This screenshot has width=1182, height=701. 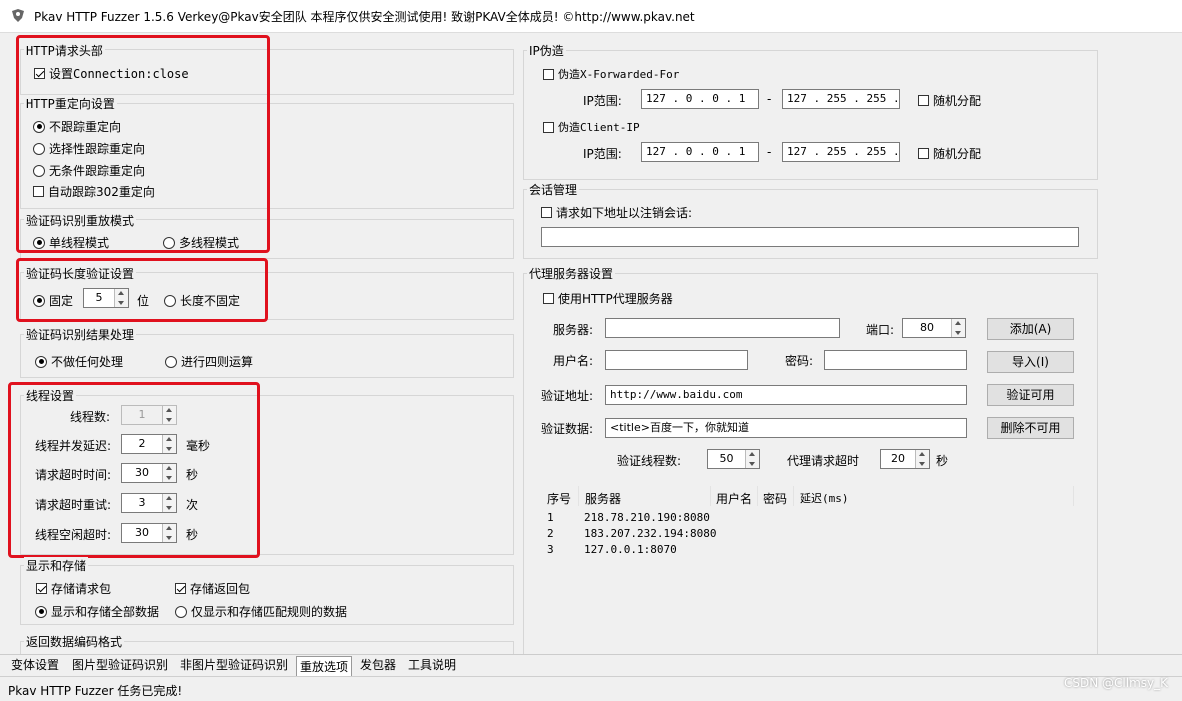 What do you see at coordinates (324, 666) in the screenshot?
I see `tab-replay-options: 重放选项` at bounding box center [324, 666].